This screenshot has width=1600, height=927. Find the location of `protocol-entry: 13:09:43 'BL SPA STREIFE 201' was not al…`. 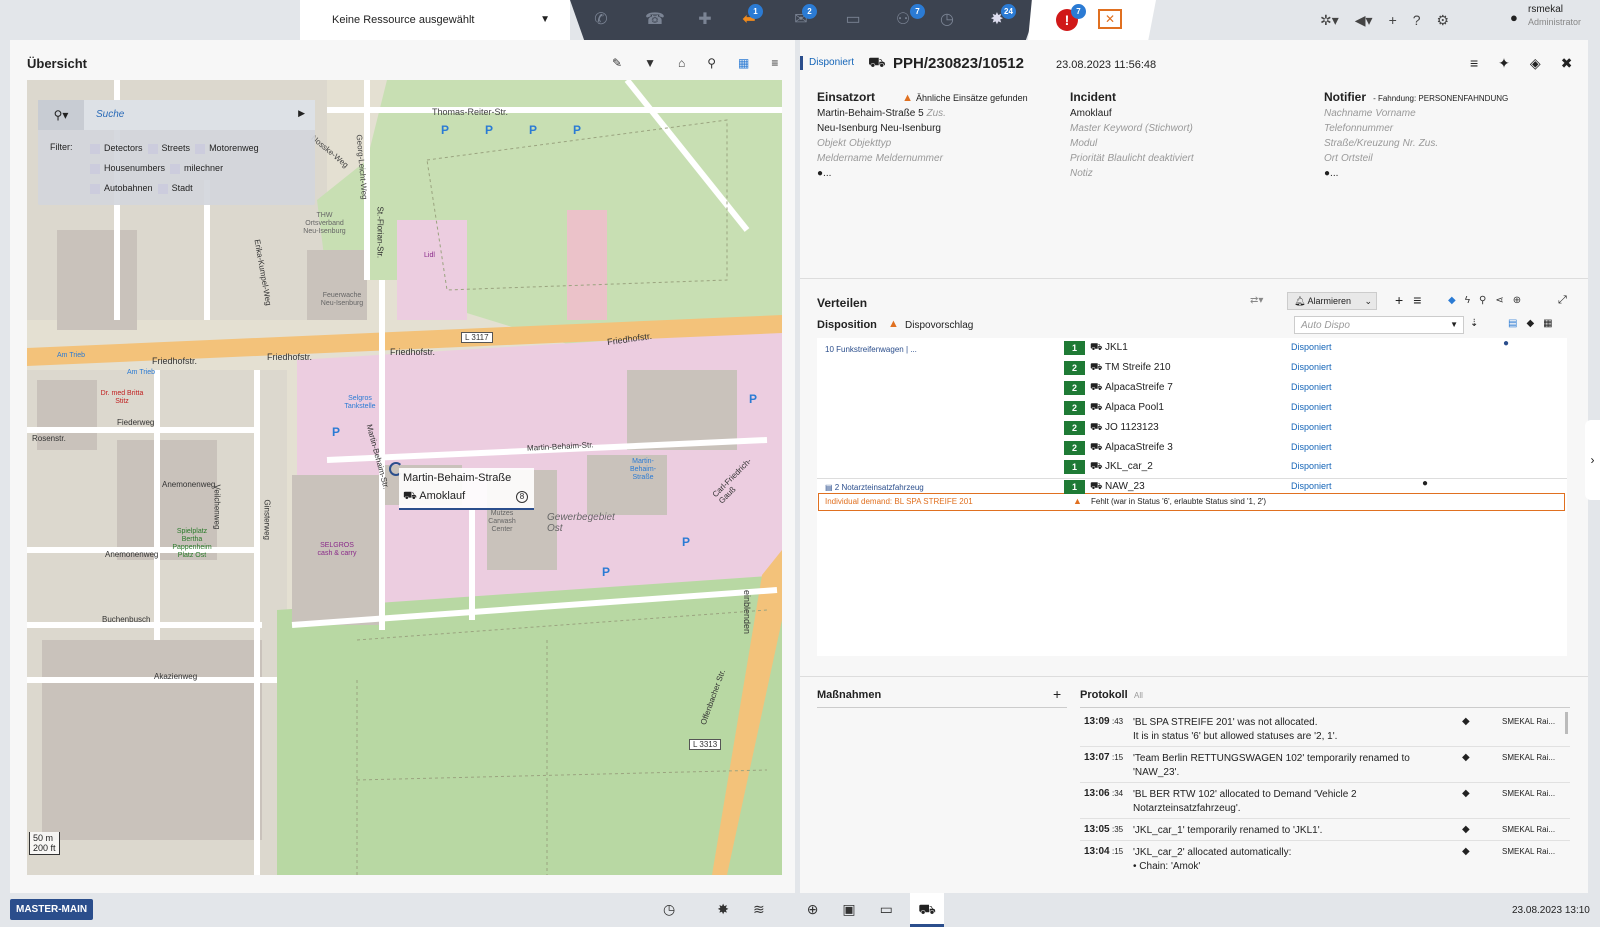

protocol-entry: 13:09:43 'BL SPA STREIFE 201' was not al… is located at coordinates (1325, 729).